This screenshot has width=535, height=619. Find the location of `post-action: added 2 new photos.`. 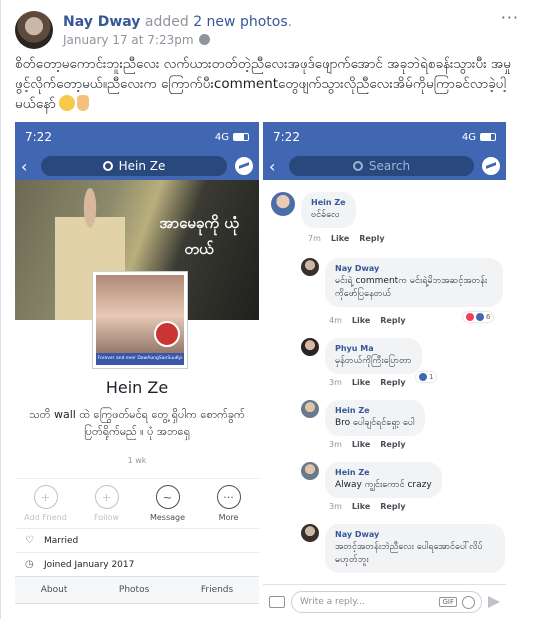

post-action: added 2 new photos. is located at coordinates (218, 22).